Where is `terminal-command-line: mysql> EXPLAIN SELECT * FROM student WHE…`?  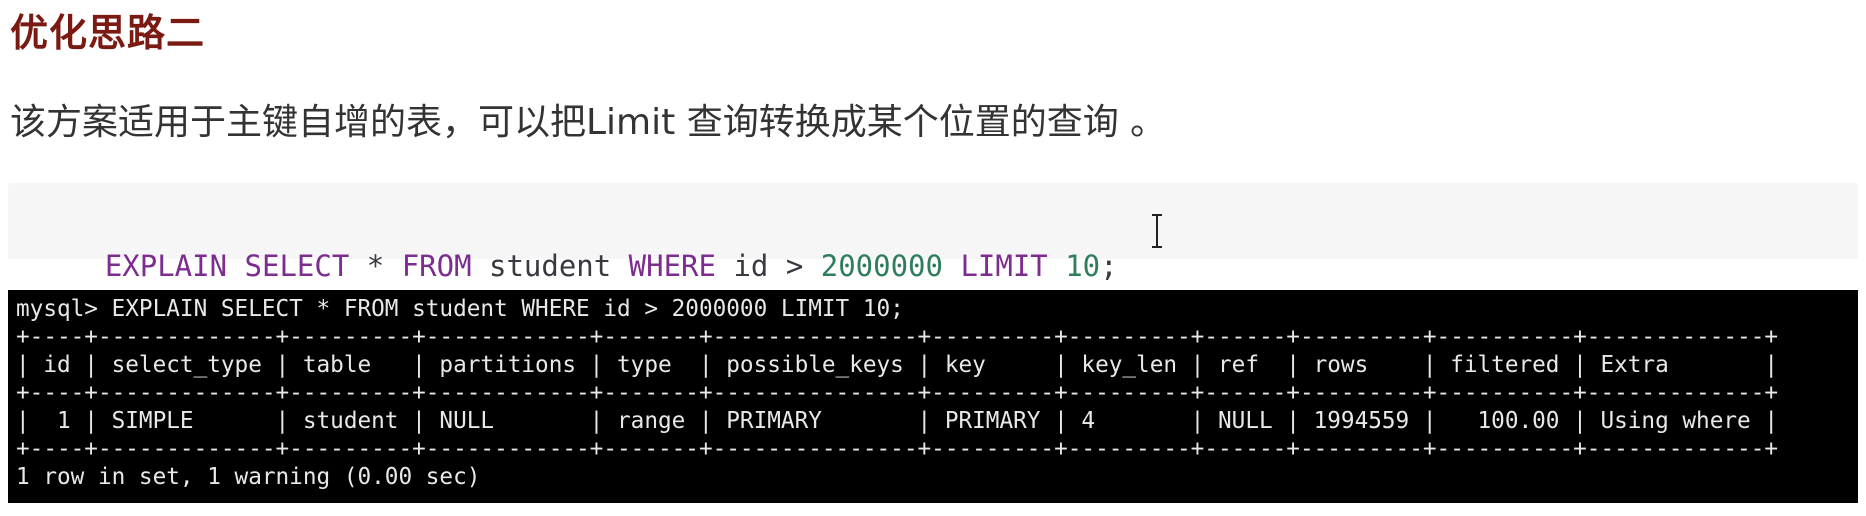
terminal-command-line: mysql> EXPLAIN SELECT * FROM student WHE… is located at coordinates (460, 309).